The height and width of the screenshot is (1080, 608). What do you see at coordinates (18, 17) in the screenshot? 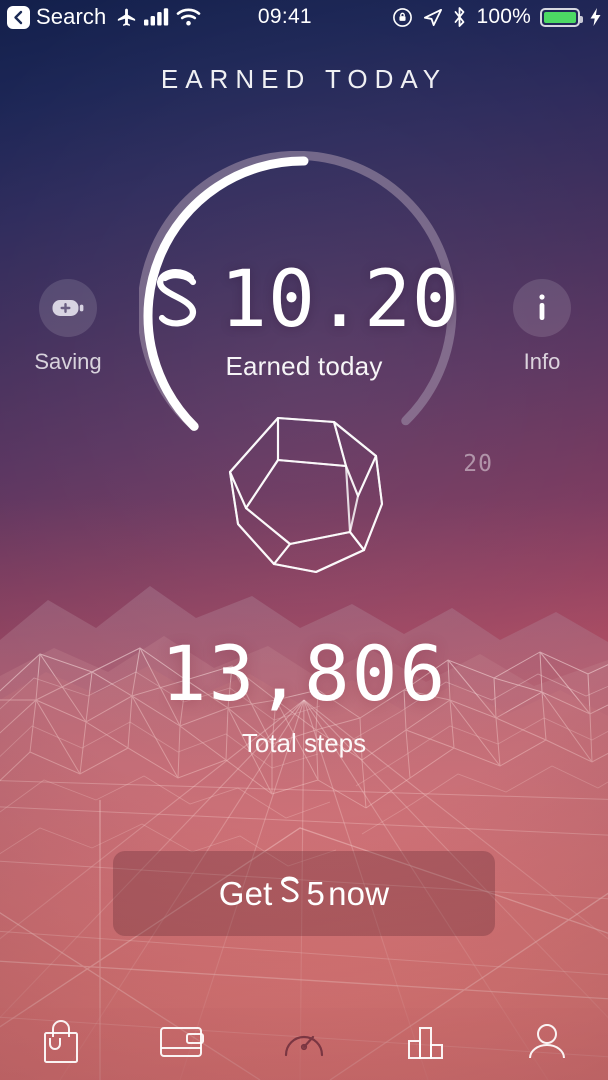
I see `back-chevron-icon` at bounding box center [18, 17].